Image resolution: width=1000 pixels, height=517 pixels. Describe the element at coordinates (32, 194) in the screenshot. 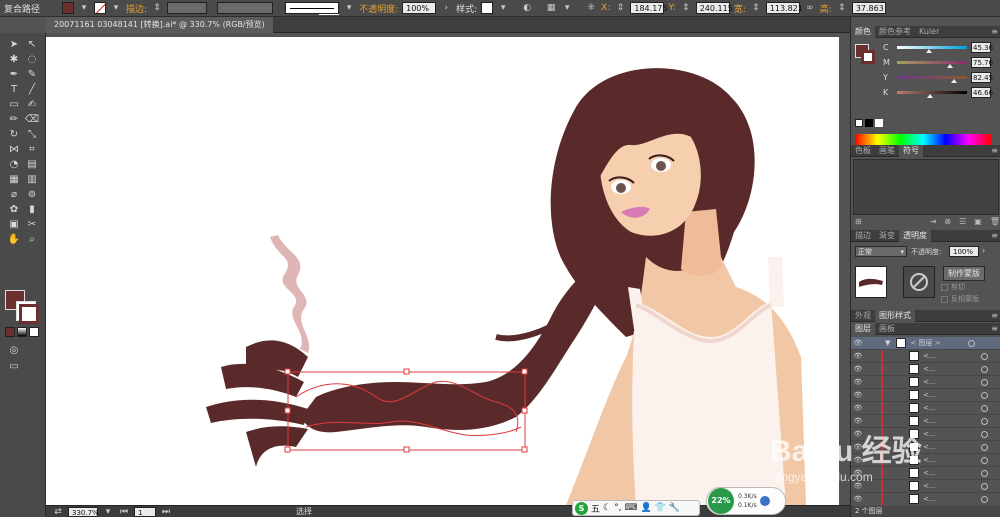

I see `blend-tool-icon: ⊚` at that location.